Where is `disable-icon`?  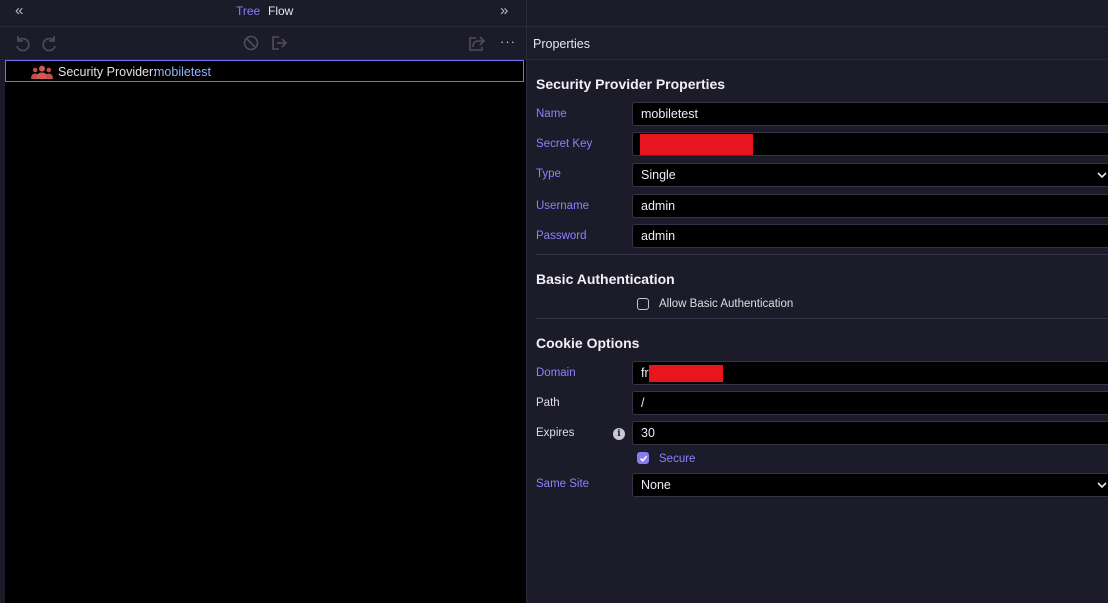 disable-icon is located at coordinates (251, 43).